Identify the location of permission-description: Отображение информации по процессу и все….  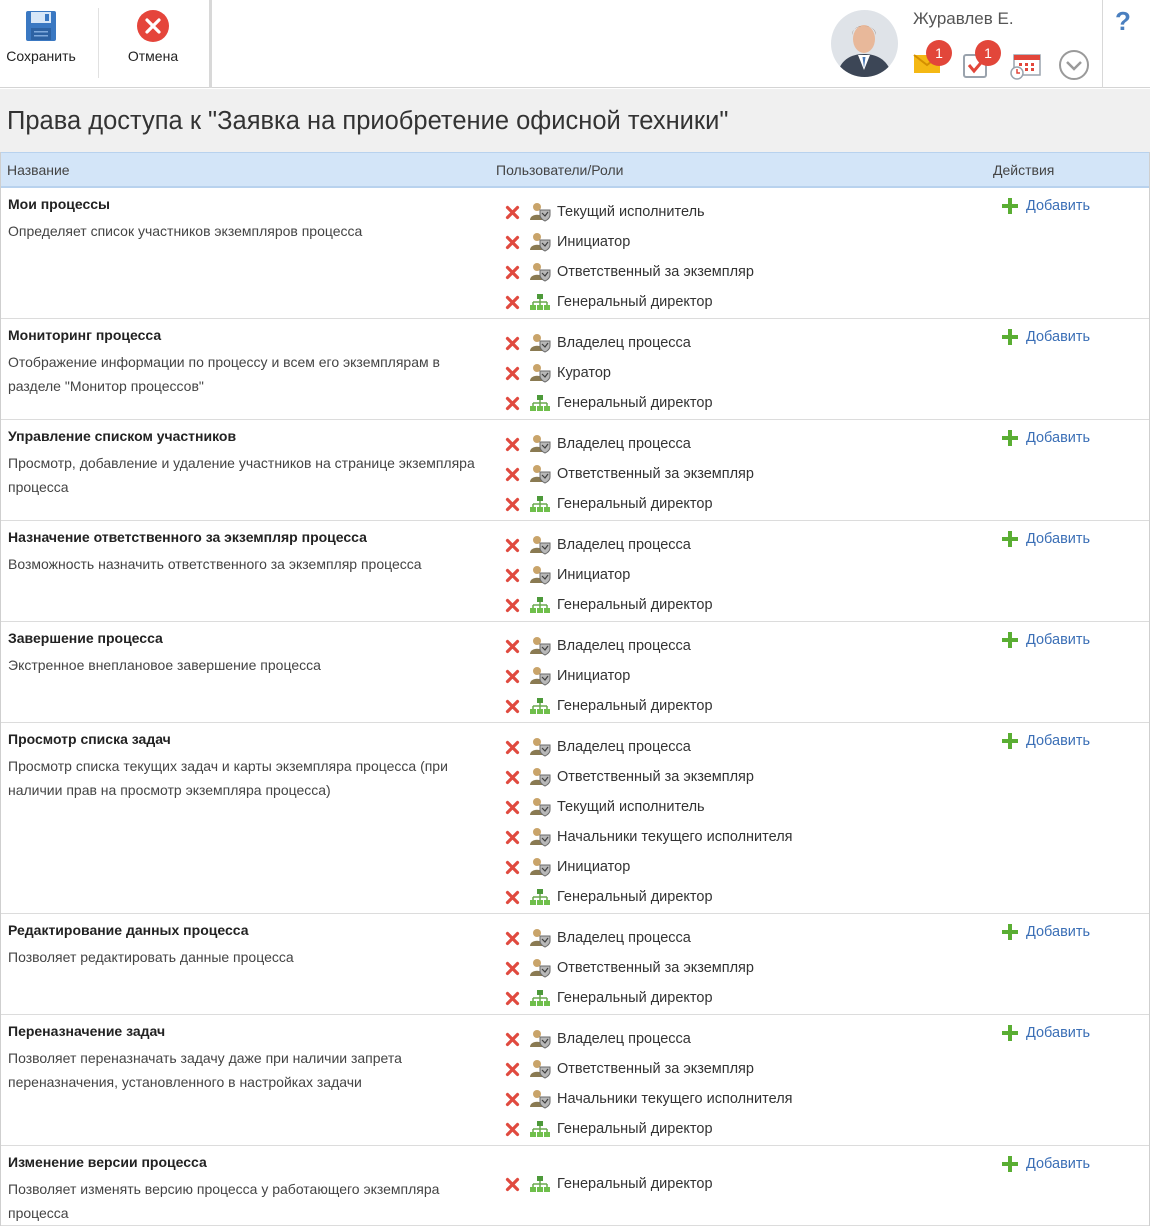
(224, 374).